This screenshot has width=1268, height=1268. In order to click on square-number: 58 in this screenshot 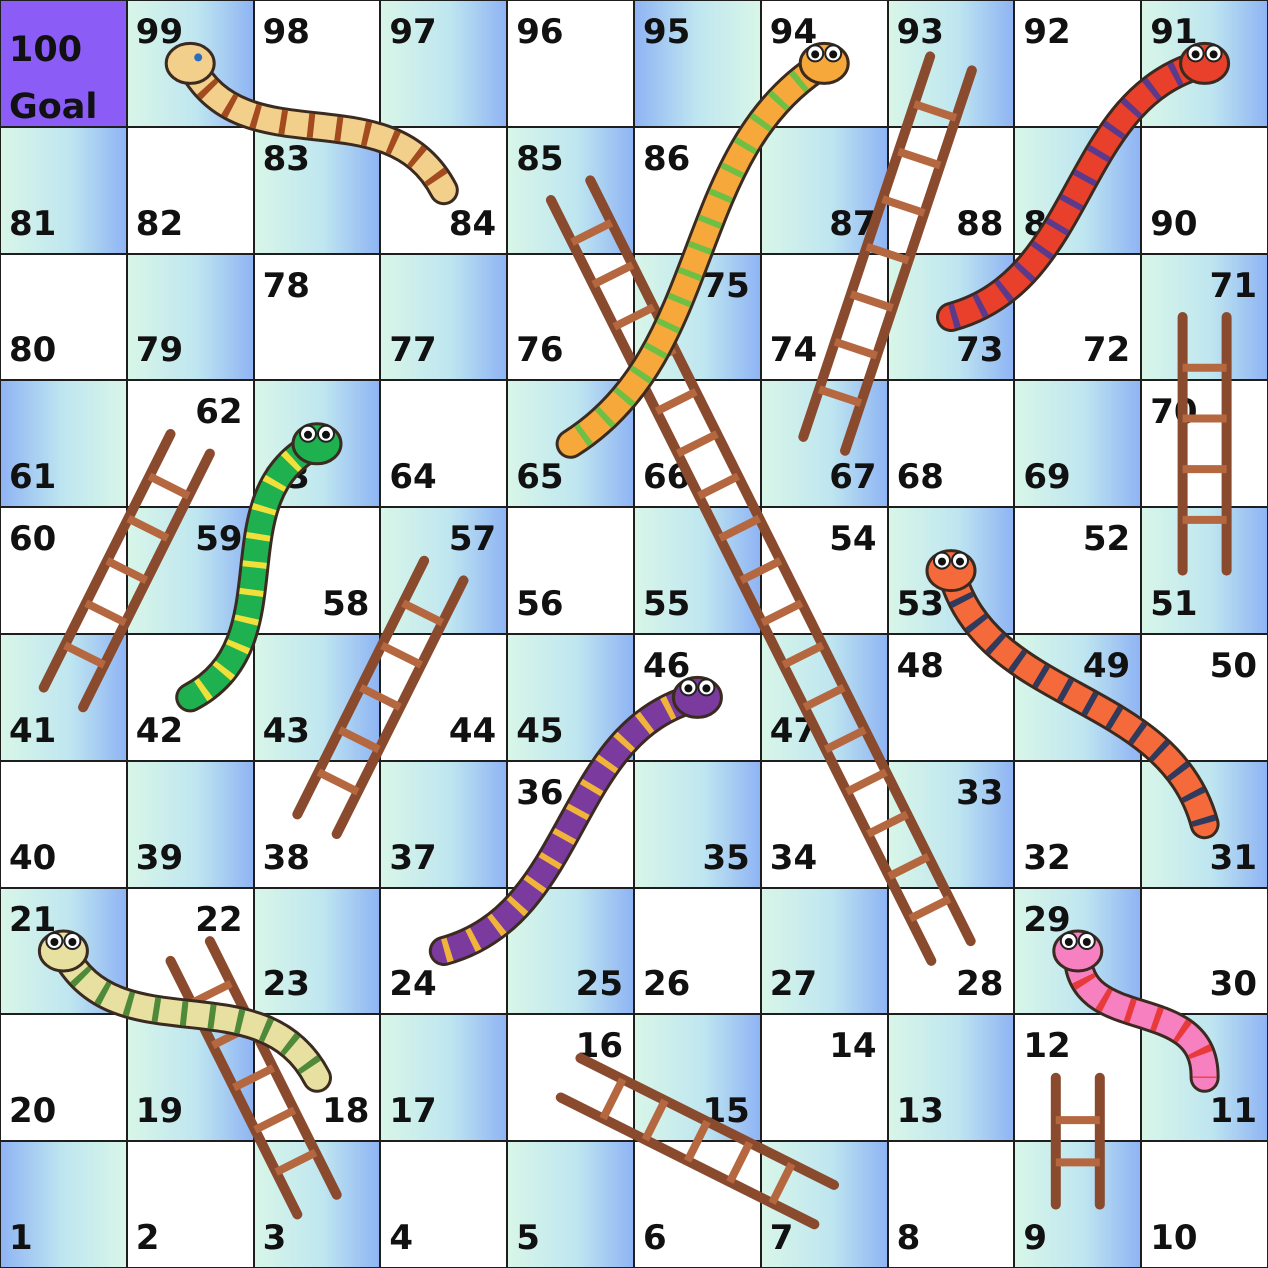, I will do `click(346, 603)`.